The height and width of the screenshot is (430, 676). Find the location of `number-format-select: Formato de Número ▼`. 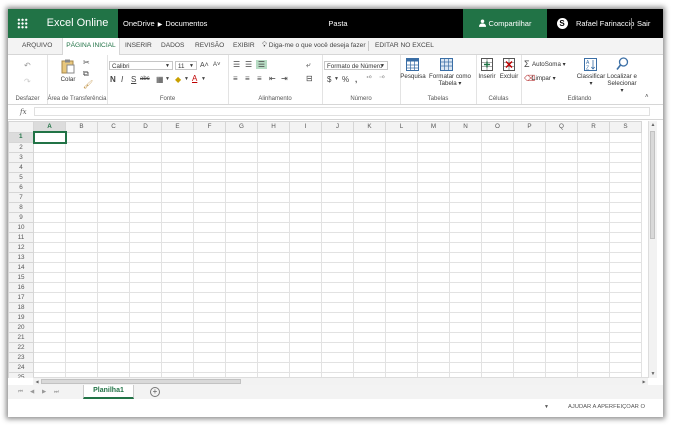

number-format-select: Formato de Número ▼ is located at coordinates (356, 65).